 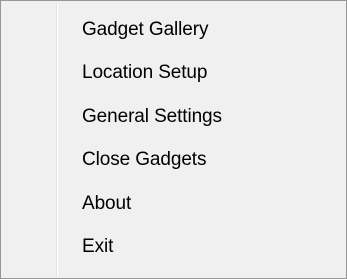 What do you see at coordinates (98, 247) in the screenshot?
I see `menu-item-label: Exit` at bounding box center [98, 247].